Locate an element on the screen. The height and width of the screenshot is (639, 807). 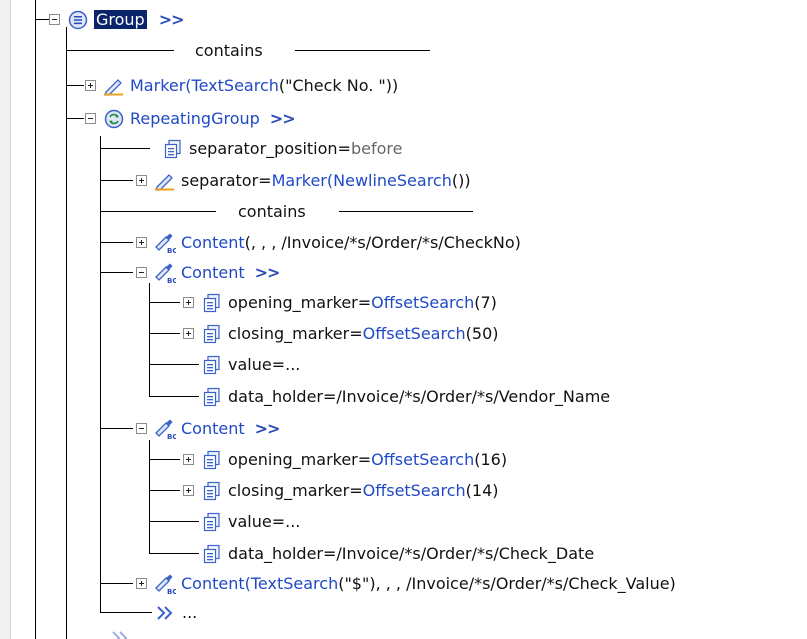
property-name: closing_marker is located at coordinates (289, 490).